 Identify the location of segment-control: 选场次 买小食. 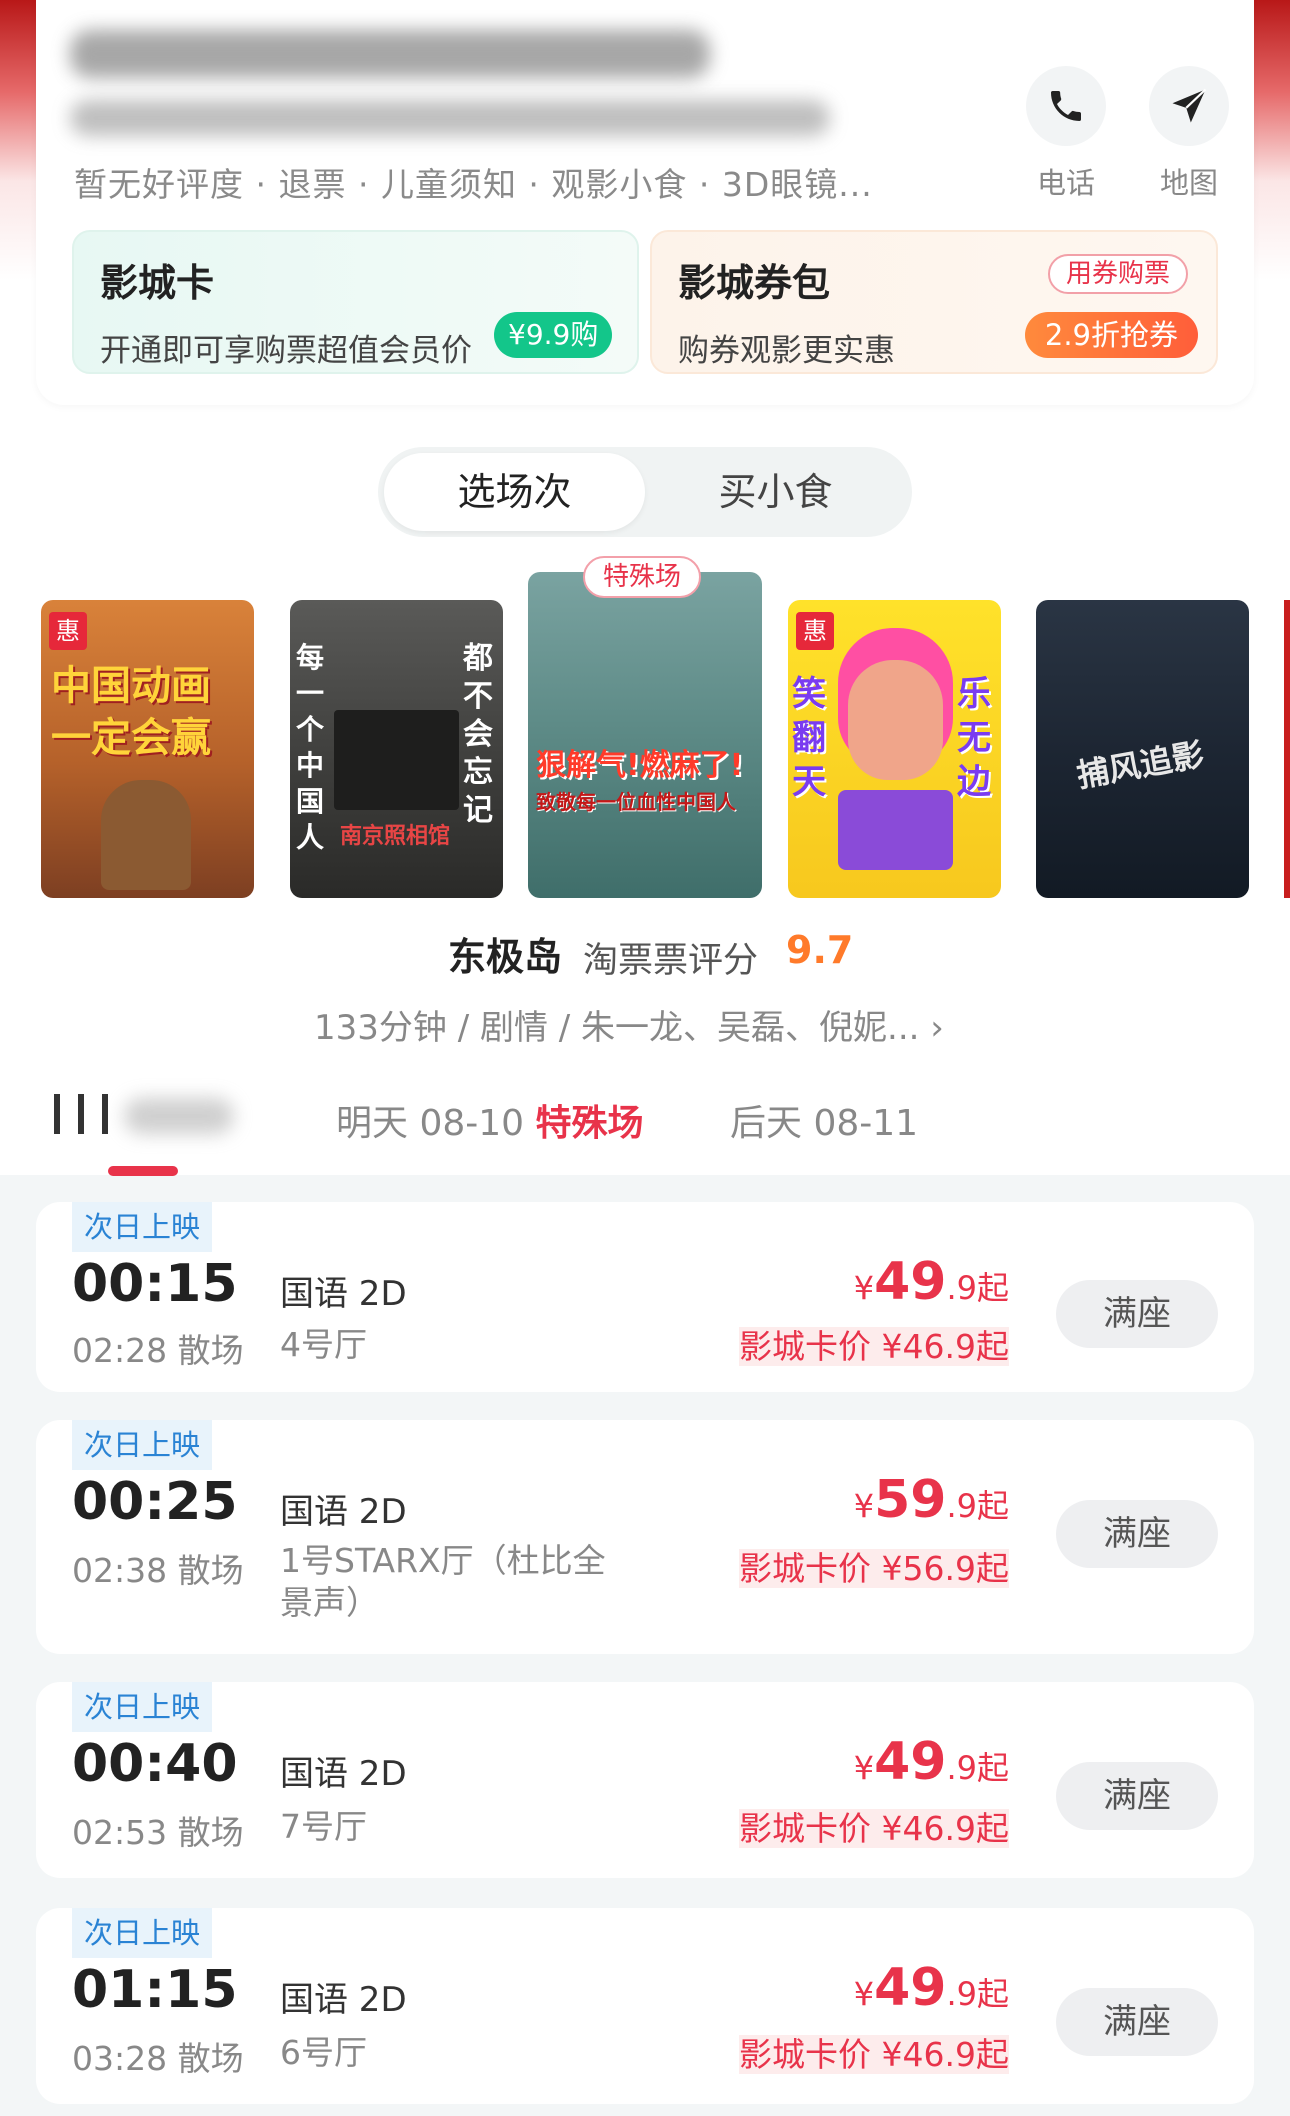
(645, 492).